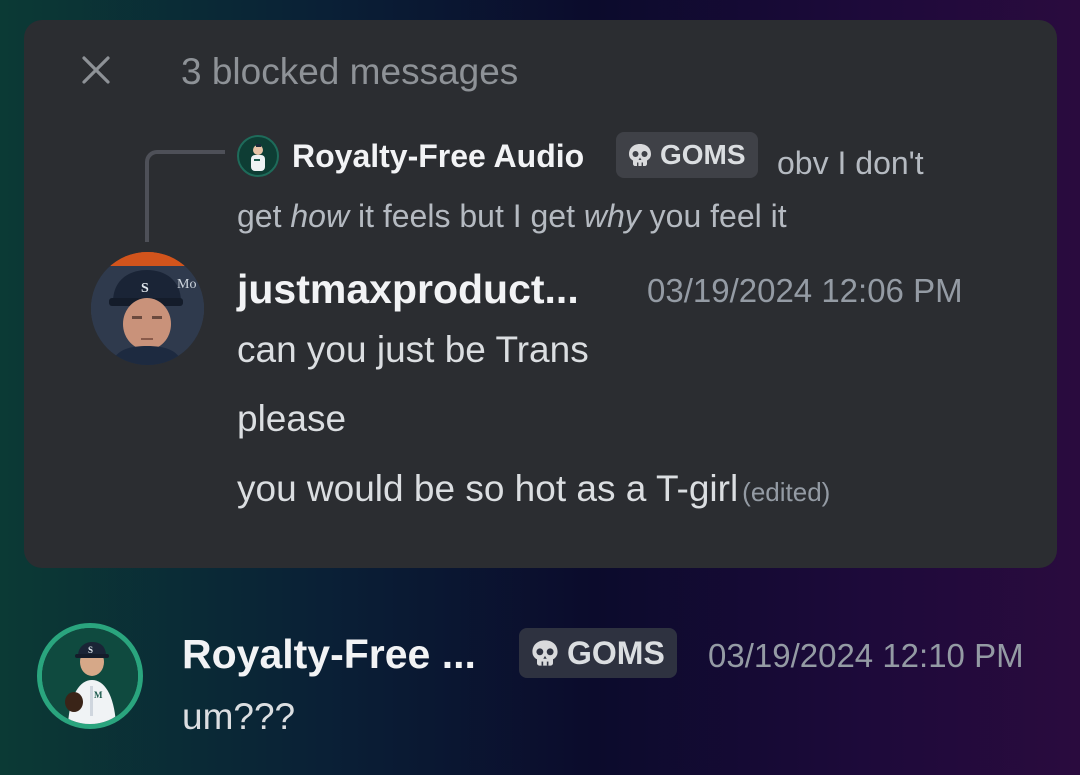 This screenshot has height=775, width=1080. I want to click on reply-message-tag-label: GOMS, so click(616, 652).